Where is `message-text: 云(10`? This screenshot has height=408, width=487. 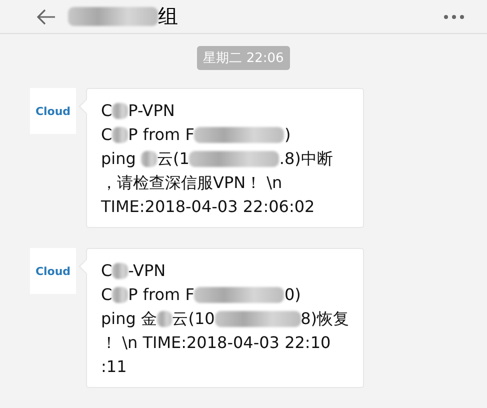 message-text: 云(10 is located at coordinates (193, 319).